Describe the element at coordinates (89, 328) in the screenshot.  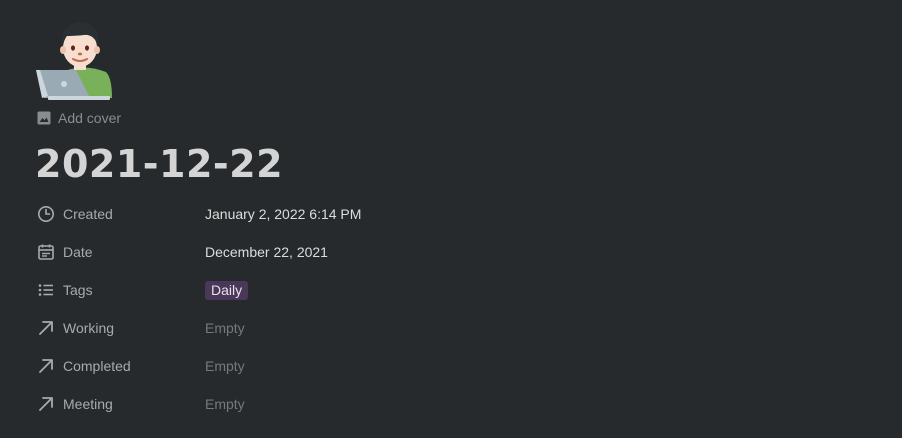
I see `property-label: Working` at that location.